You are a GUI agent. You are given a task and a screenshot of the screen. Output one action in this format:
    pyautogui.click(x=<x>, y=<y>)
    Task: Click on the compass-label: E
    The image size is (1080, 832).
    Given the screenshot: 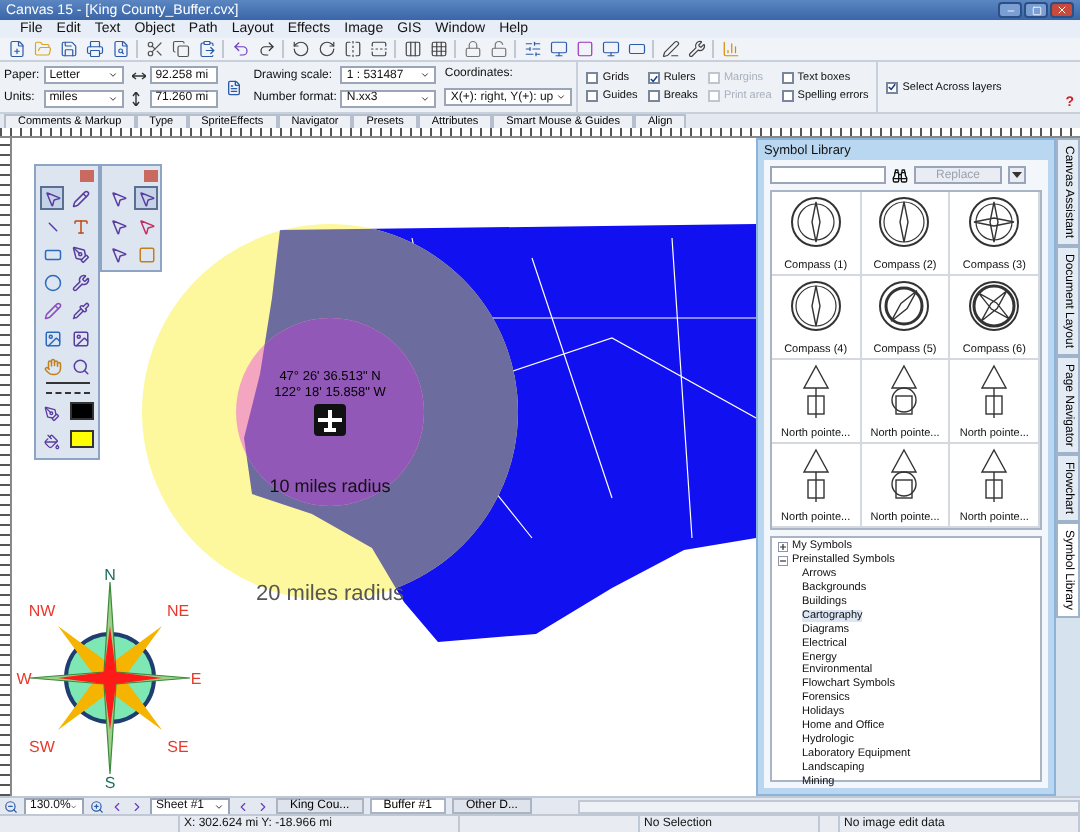 What is the action you would take?
    pyautogui.click(x=196, y=679)
    